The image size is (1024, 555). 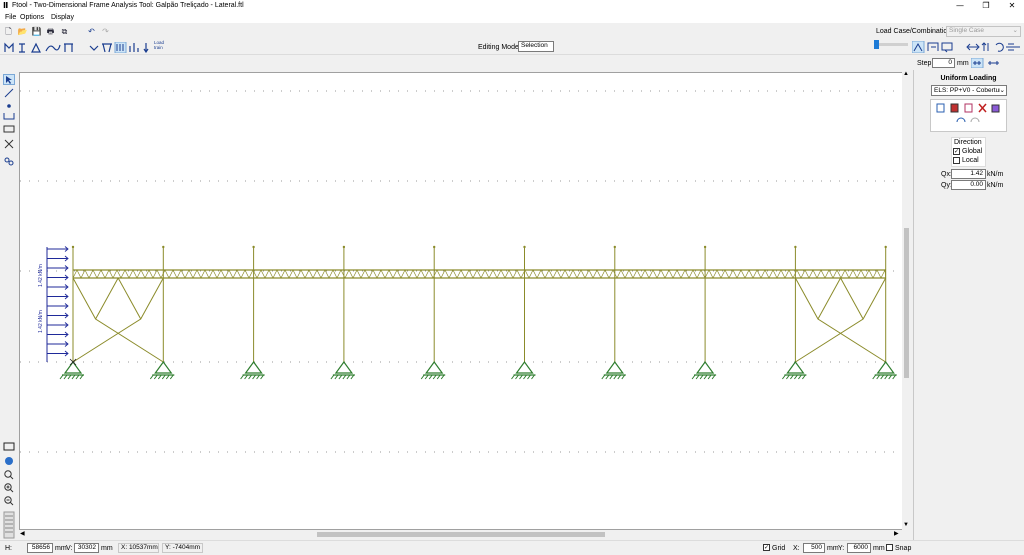 What do you see at coordinates (918, 47) in the screenshot?
I see `select-mode-icon` at bounding box center [918, 47].